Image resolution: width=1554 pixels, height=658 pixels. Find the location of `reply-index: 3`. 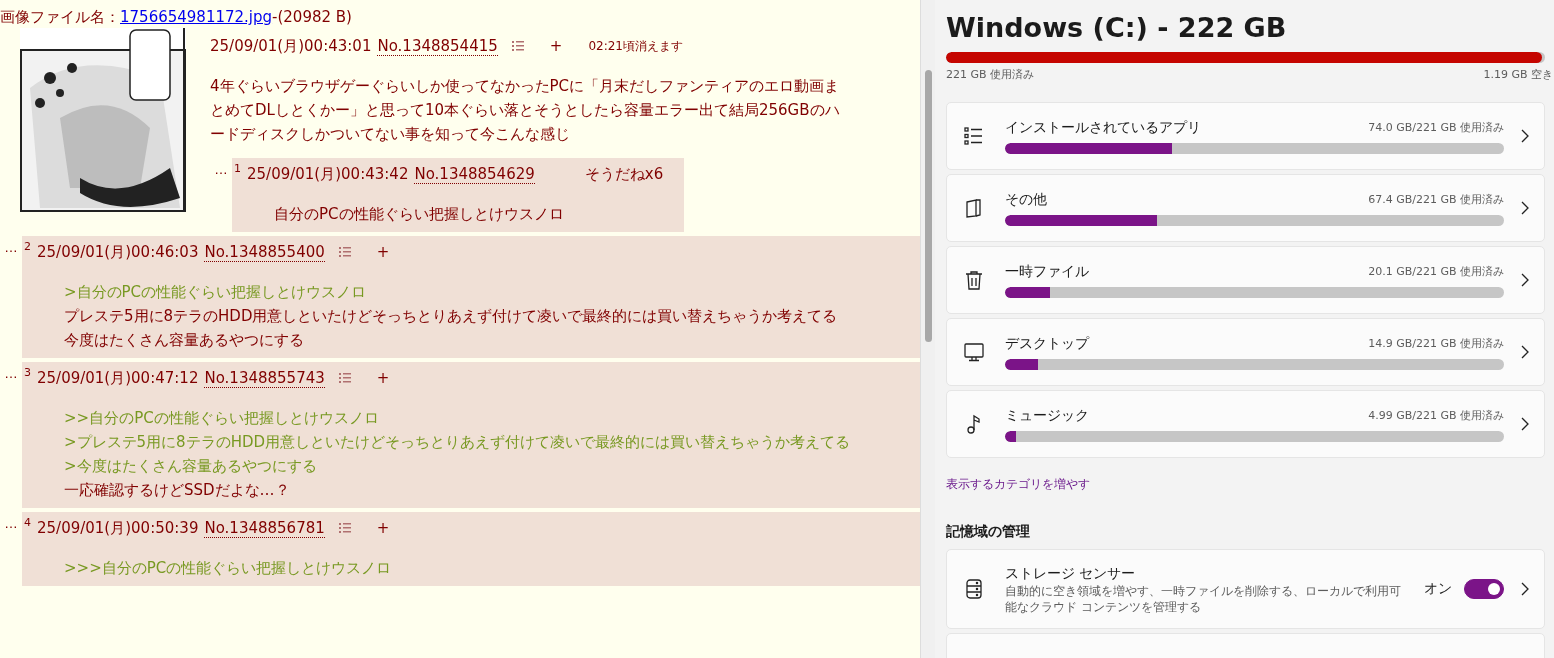

reply-index: 3 is located at coordinates (27, 372).